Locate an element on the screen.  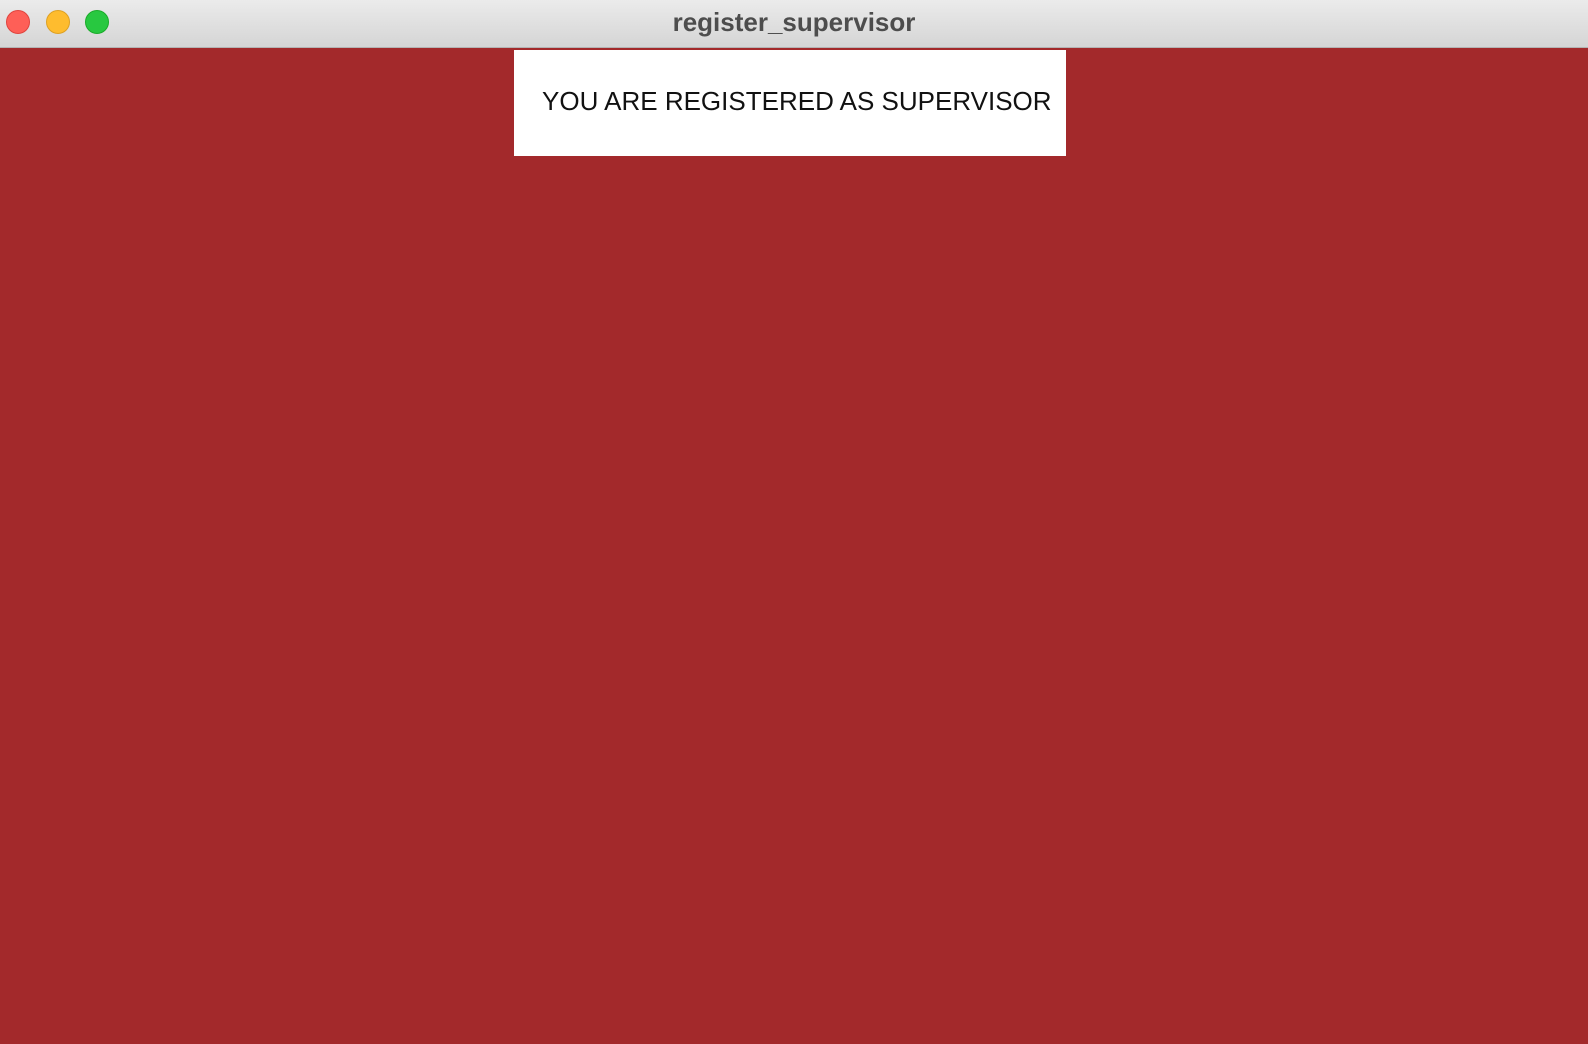
registration-message: YOU ARE REGISTERED AS SUPERVISOR is located at coordinates (797, 101).